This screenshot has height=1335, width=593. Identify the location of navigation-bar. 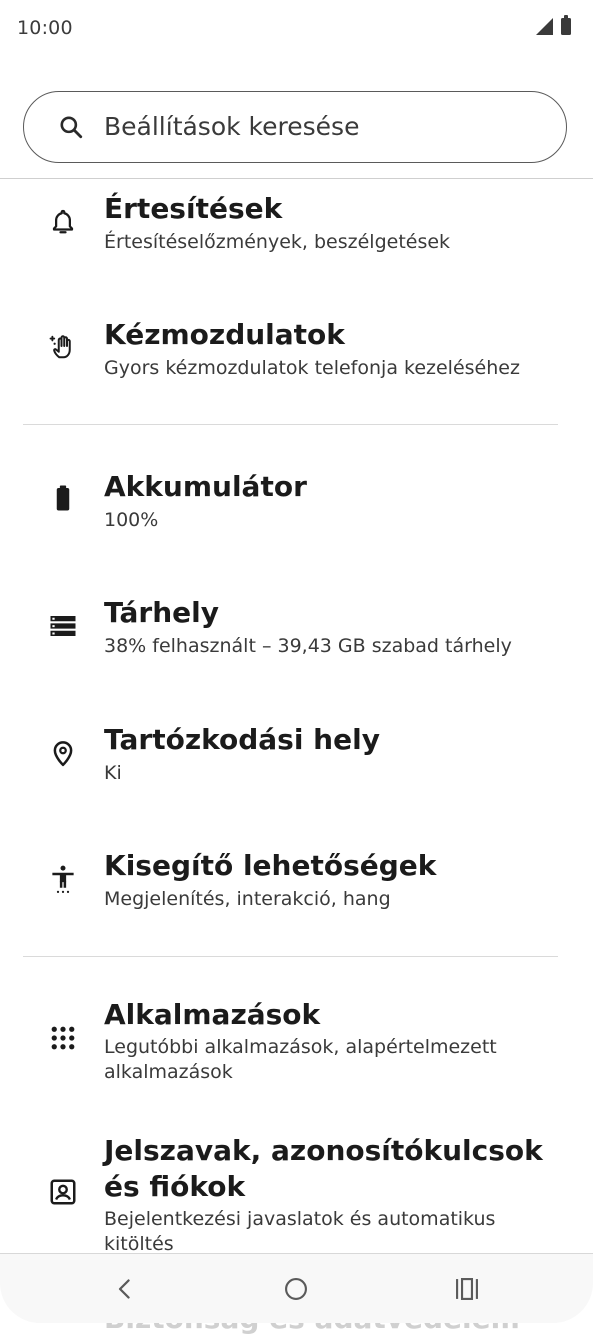
(296, 1288).